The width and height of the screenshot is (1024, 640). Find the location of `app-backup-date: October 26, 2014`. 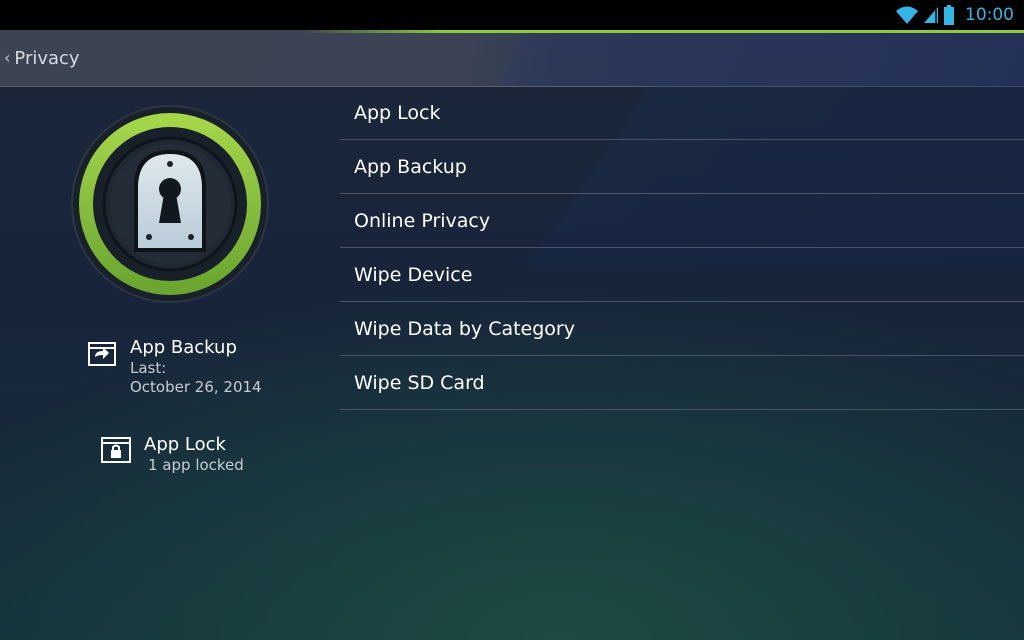

app-backup-date: October 26, 2014 is located at coordinates (196, 387).